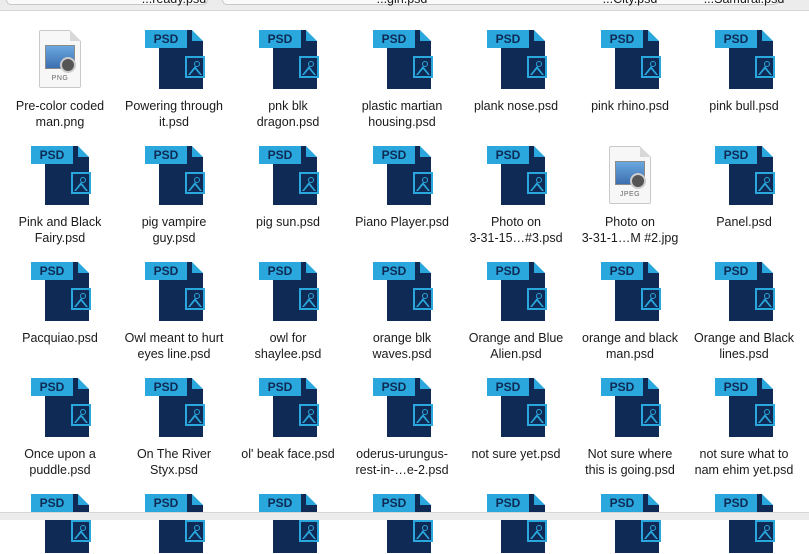  Describe the element at coordinates (744, 346) in the screenshot. I see `file-name-label: Orange and Black lines.psd` at that location.